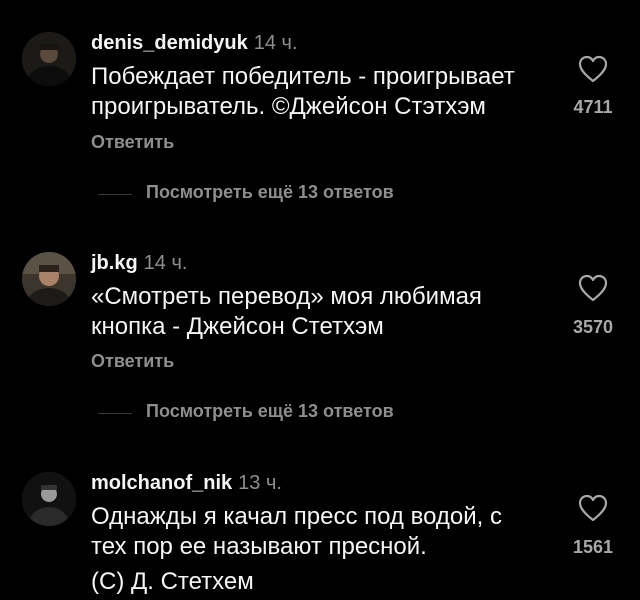 This screenshot has width=640, height=600. Describe the element at coordinates (593, 327) in the screenshot. I see `like-count: 3570` at that location.